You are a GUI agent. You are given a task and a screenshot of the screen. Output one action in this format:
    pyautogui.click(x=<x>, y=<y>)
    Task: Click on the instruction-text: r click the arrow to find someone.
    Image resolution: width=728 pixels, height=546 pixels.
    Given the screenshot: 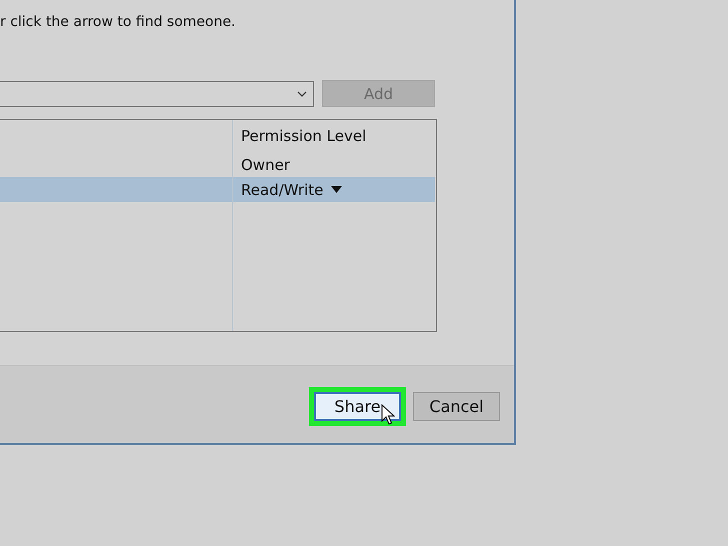 What is the action you would take?
    pyautogui.click(x=118, y=23)
    